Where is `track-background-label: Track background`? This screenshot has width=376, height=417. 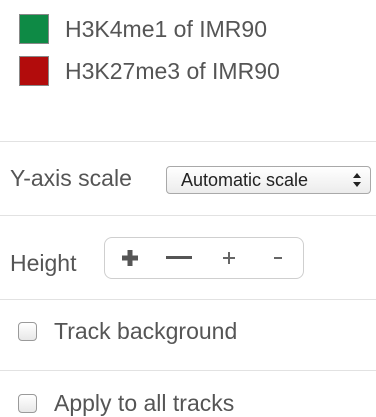 track-background-label: Track background is located at coordinates (146, 331).